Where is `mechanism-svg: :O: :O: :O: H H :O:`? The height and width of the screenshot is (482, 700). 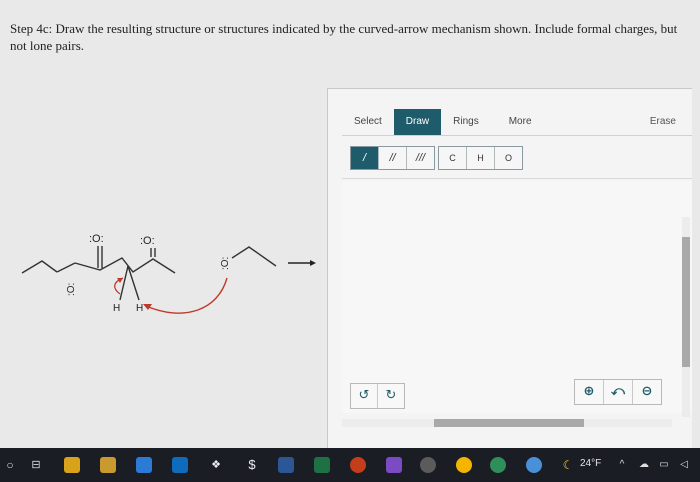 mechanism-svg: :O: :O: :O: H H :O: is located at coordinates (168, 273).